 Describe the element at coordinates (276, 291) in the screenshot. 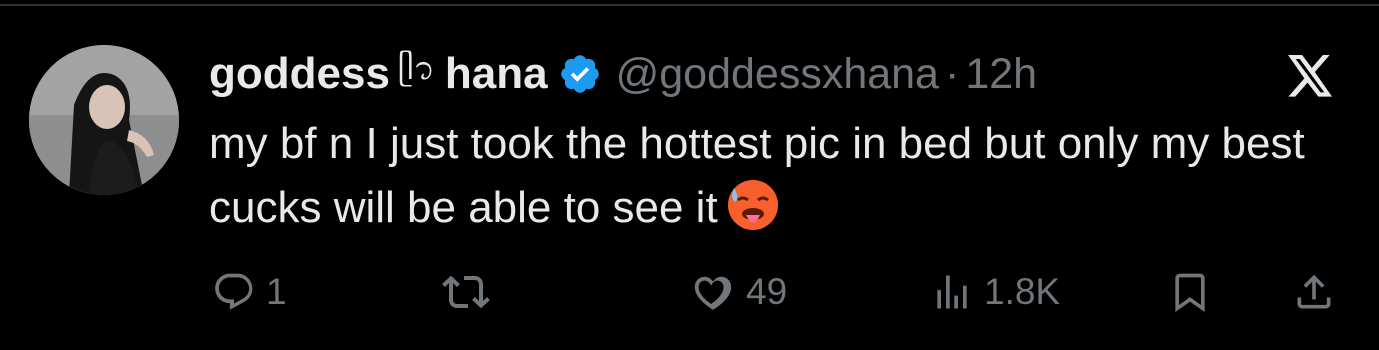

I see `reply-count: 1` at that location.